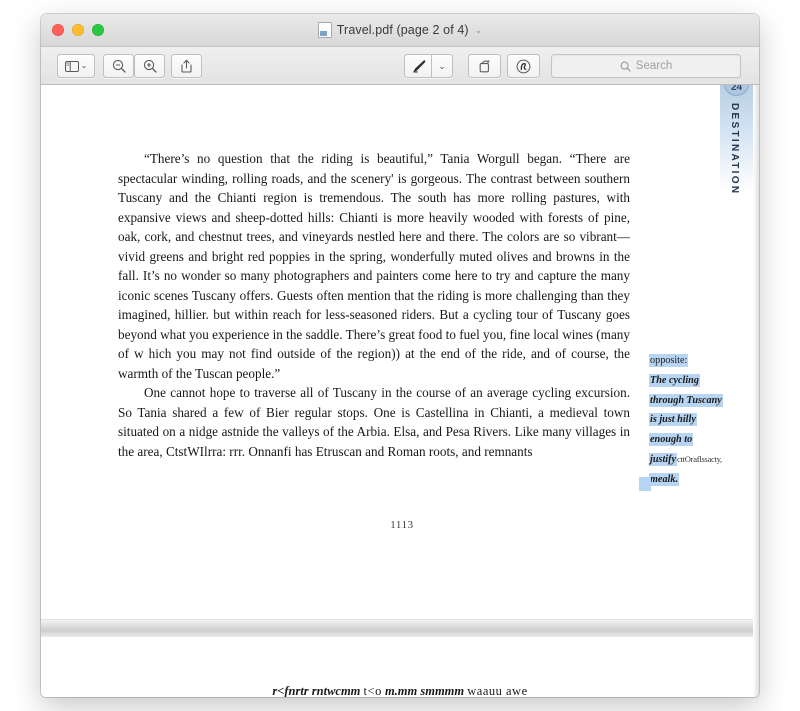  I want to click on next-page-text-3: m.mm smmmm, so click(424, 690).